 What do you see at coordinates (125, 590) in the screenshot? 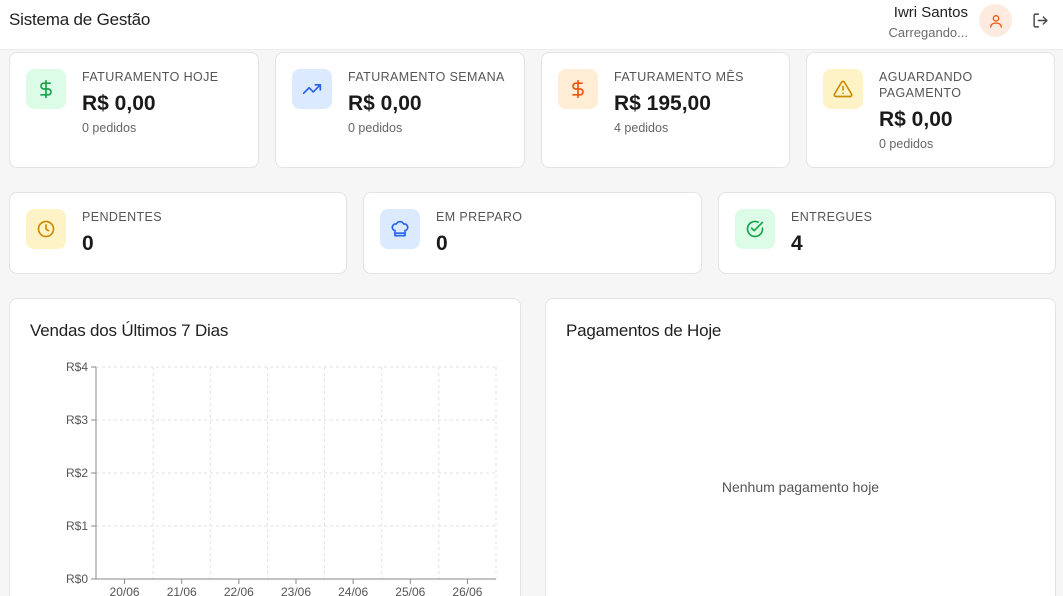
I see `x-tick-label: 20/06` at bounding box center [125, 590].